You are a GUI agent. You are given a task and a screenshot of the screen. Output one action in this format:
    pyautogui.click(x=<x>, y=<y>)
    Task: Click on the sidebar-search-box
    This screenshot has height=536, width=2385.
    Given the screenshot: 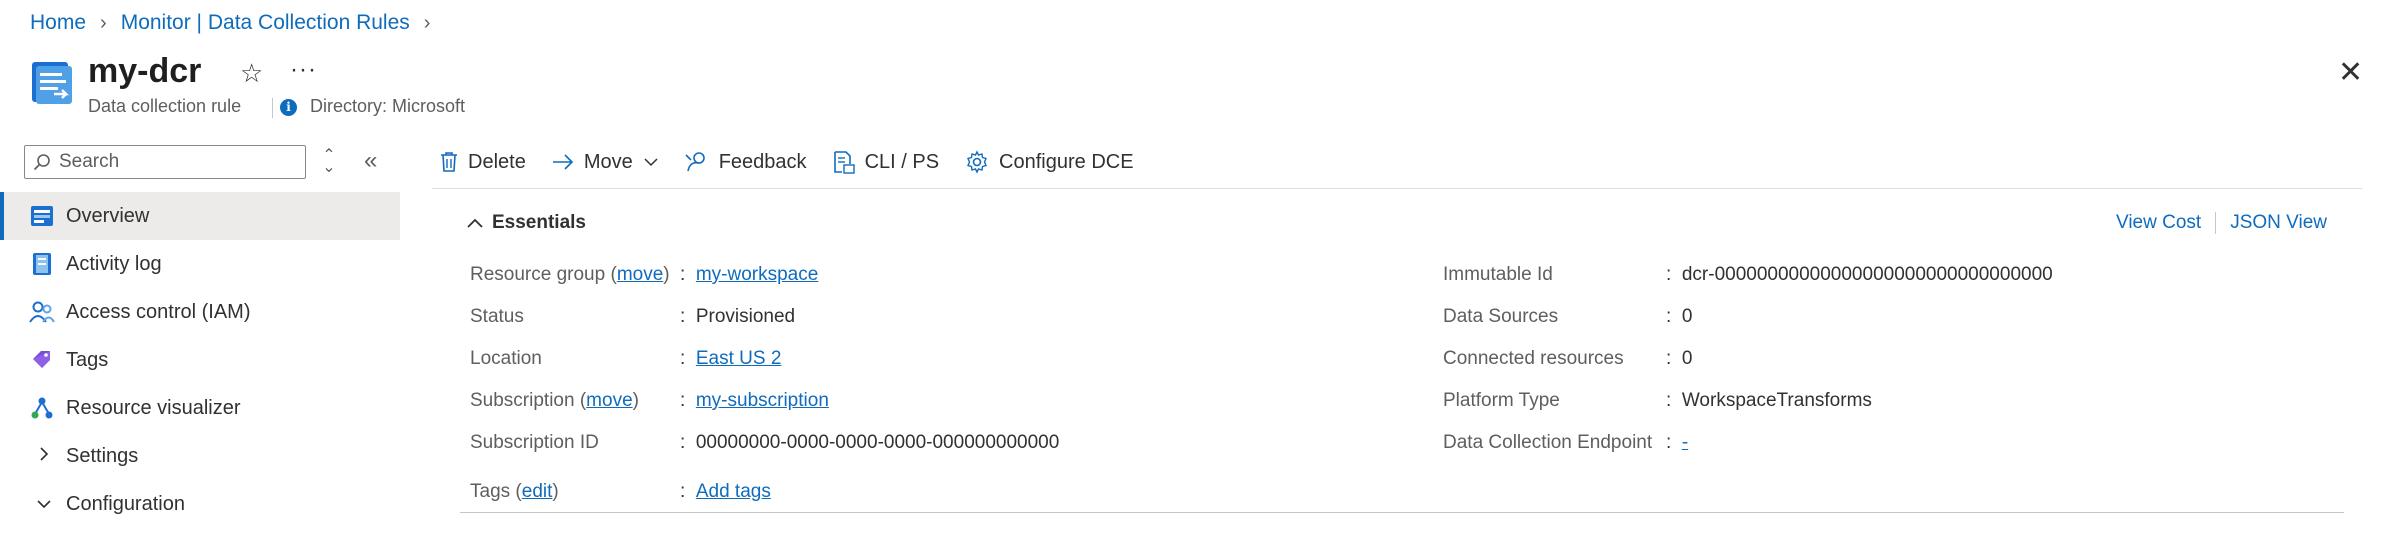 What is the action you would take?
    pyautogui.click(x=165, y=162)
    